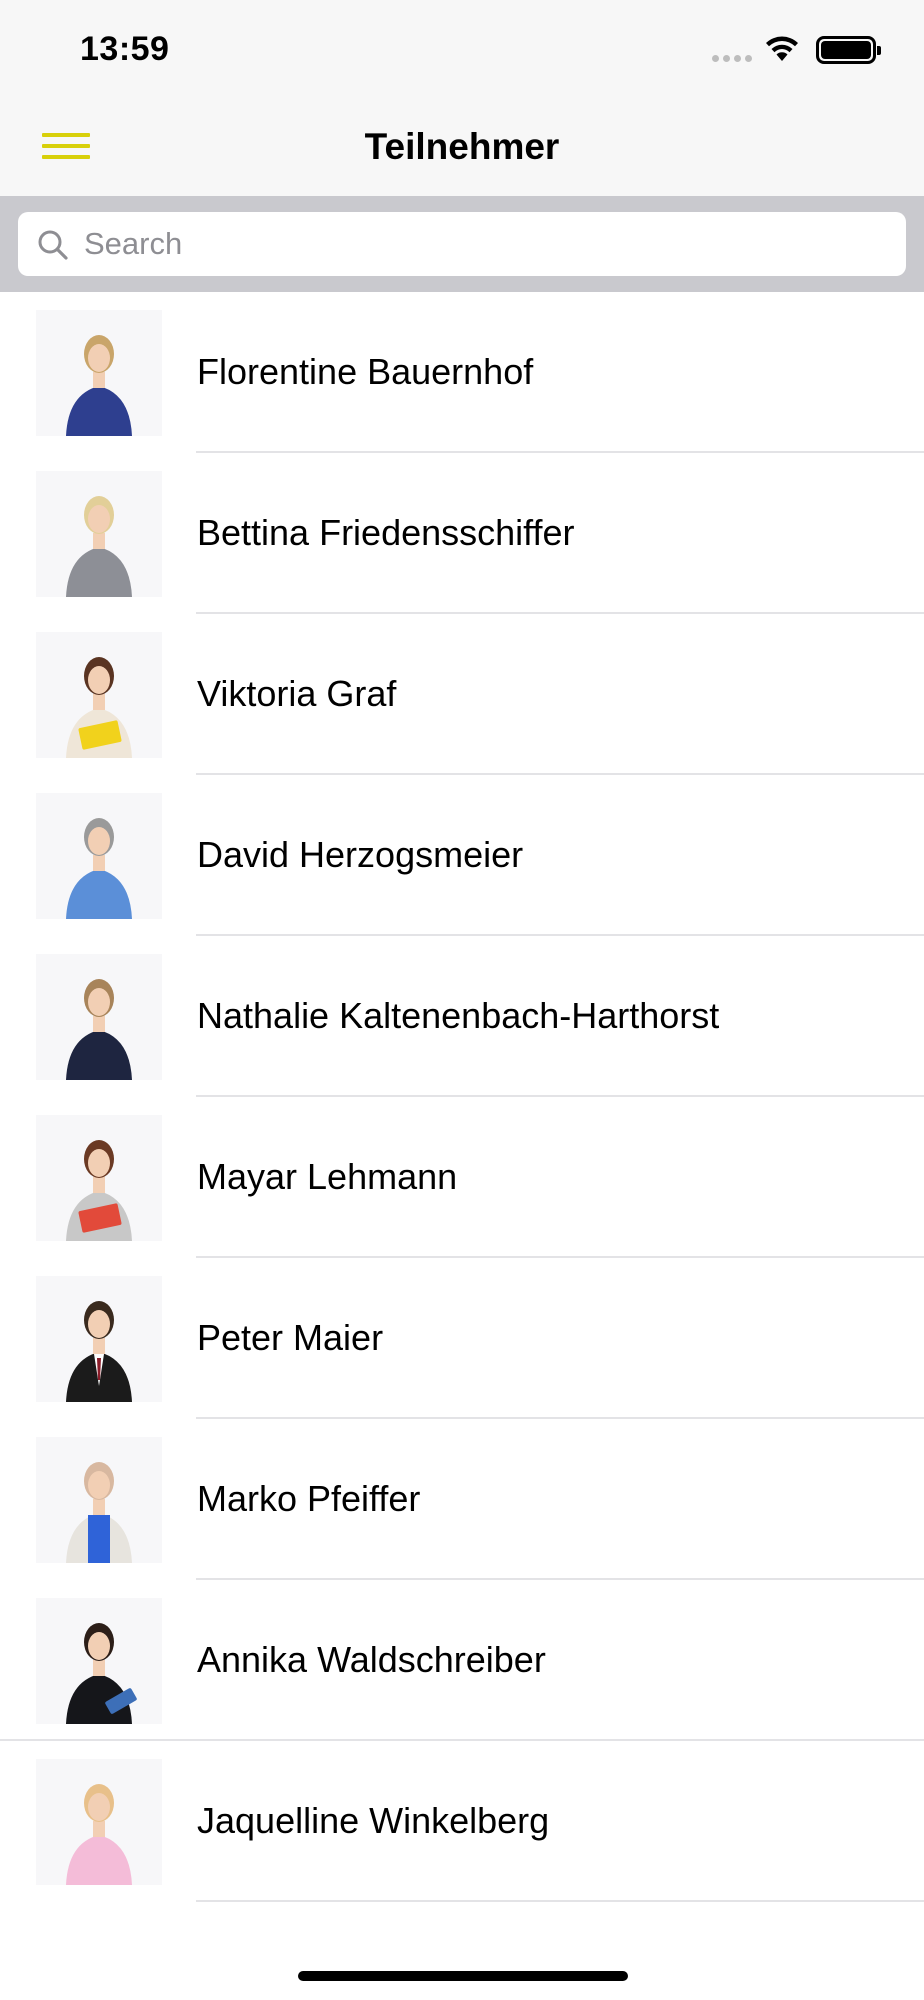 The image size is (924, 2000). Describe the element at coordinates (290, 1337) in the screenshot. I see `participant-name: Peter Maier` at that location.